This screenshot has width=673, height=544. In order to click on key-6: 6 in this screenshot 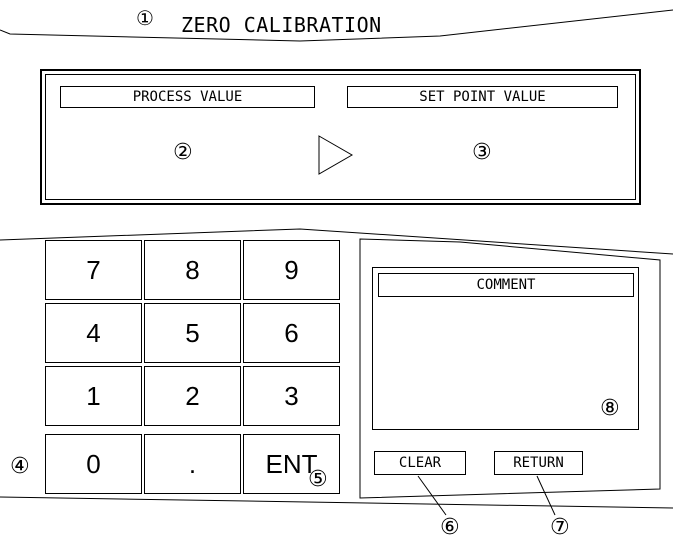, I will do `click(291, 333)`.